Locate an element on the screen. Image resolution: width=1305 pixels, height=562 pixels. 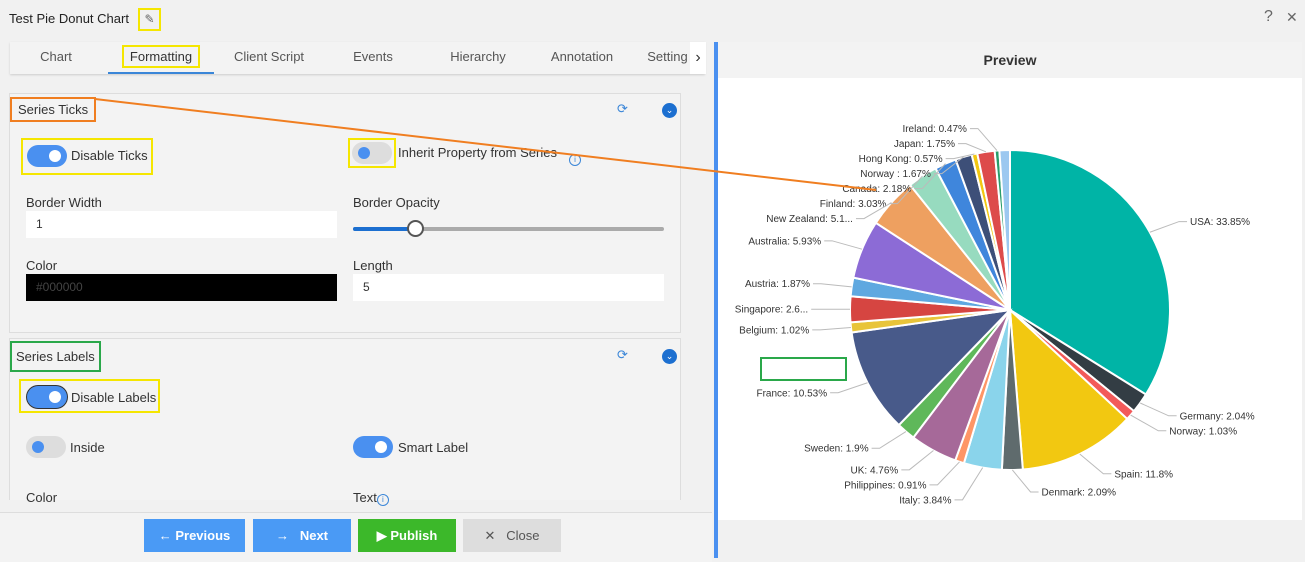
border-opacity-label: Border Opacity is located at coordinates (396, 202).